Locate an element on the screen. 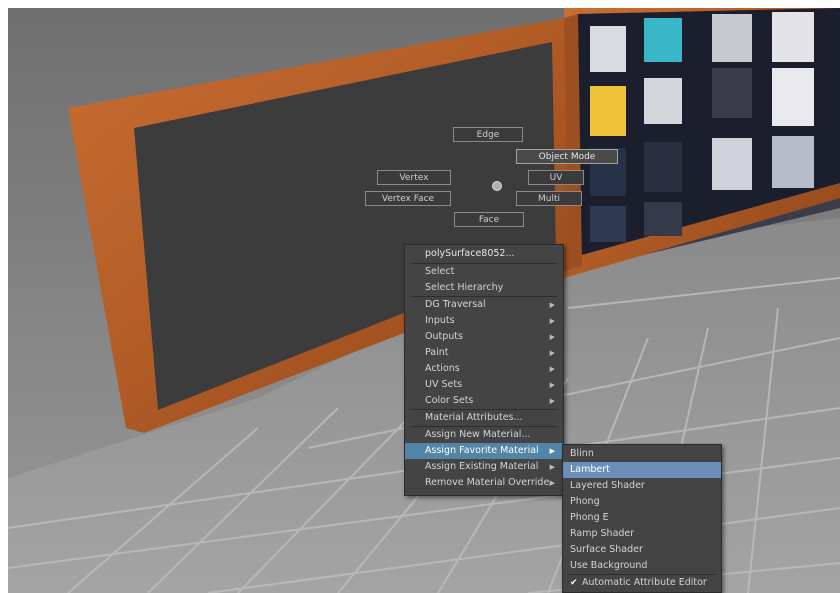  submenu-item-phong-e: Phong E is located at coordinates (642, 518).